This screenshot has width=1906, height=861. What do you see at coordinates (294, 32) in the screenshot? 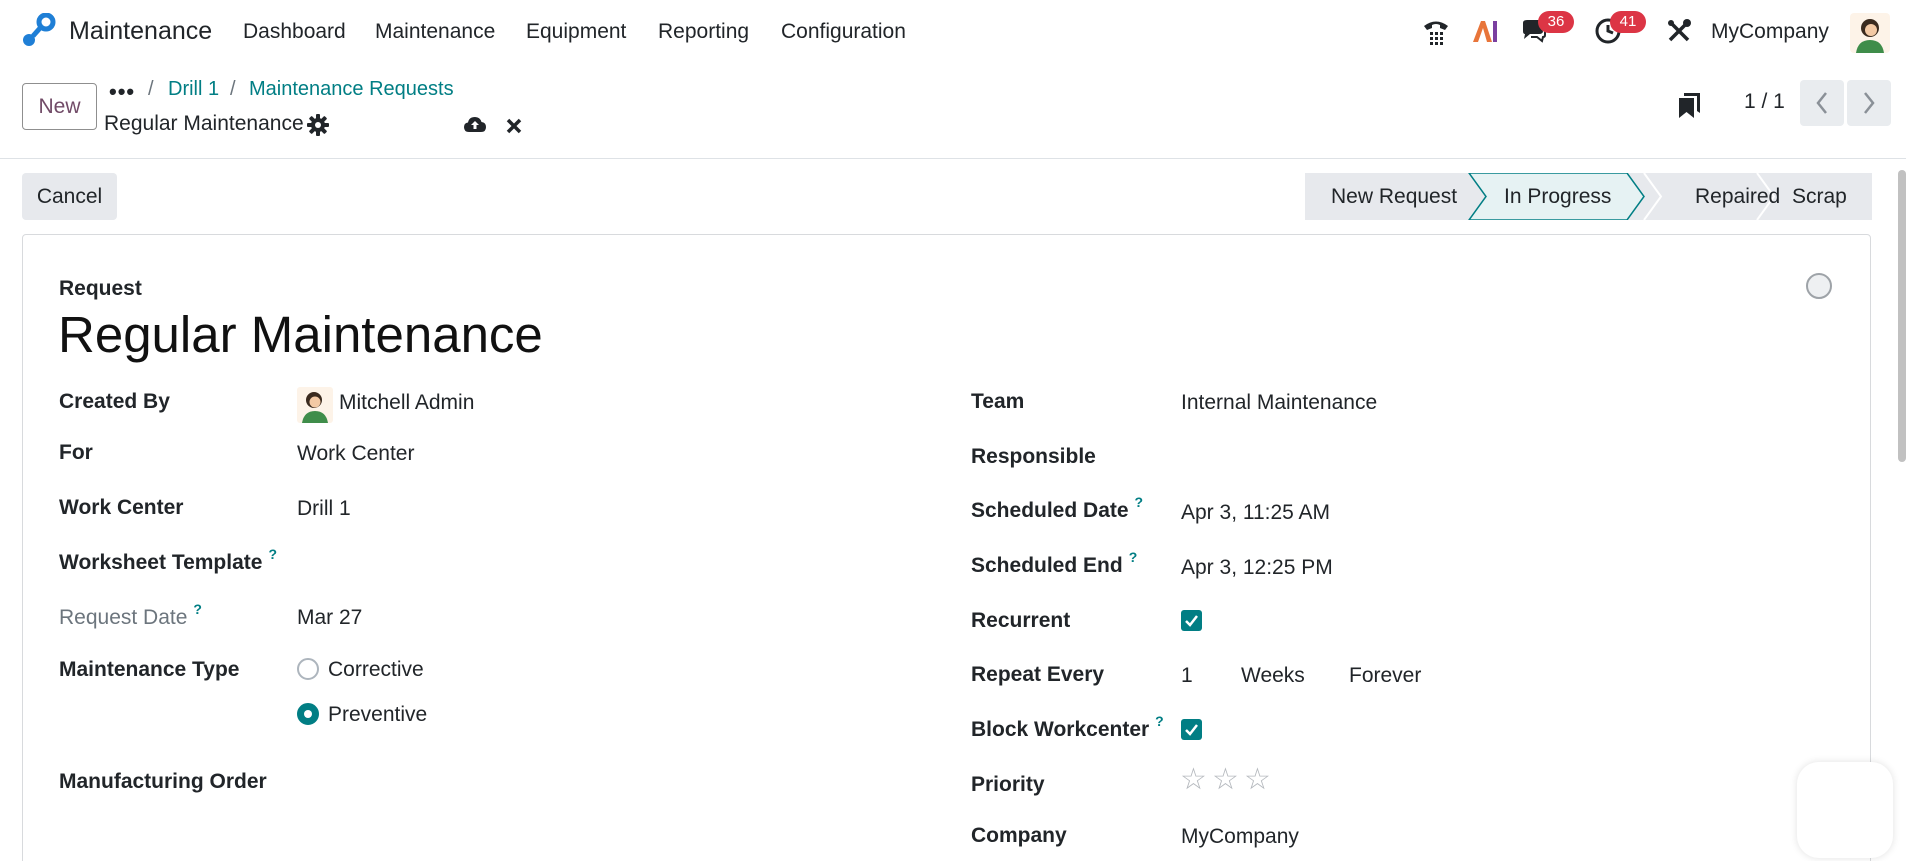
I see `menu-dashboard: Dashboard` at bounding box center [294, 32].